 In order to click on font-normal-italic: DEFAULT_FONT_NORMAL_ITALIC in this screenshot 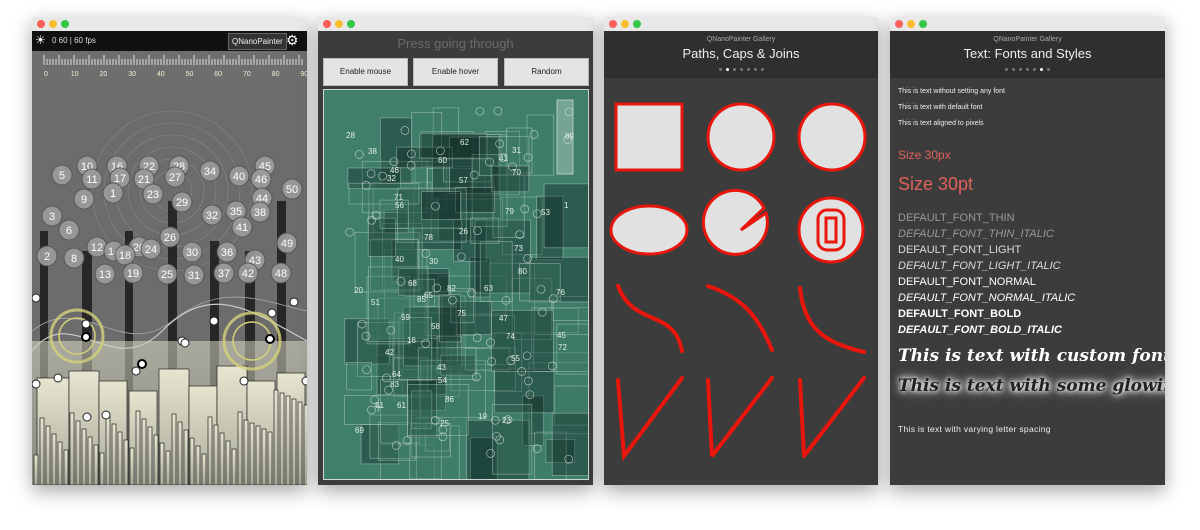, I will do `click(987, 298)`.